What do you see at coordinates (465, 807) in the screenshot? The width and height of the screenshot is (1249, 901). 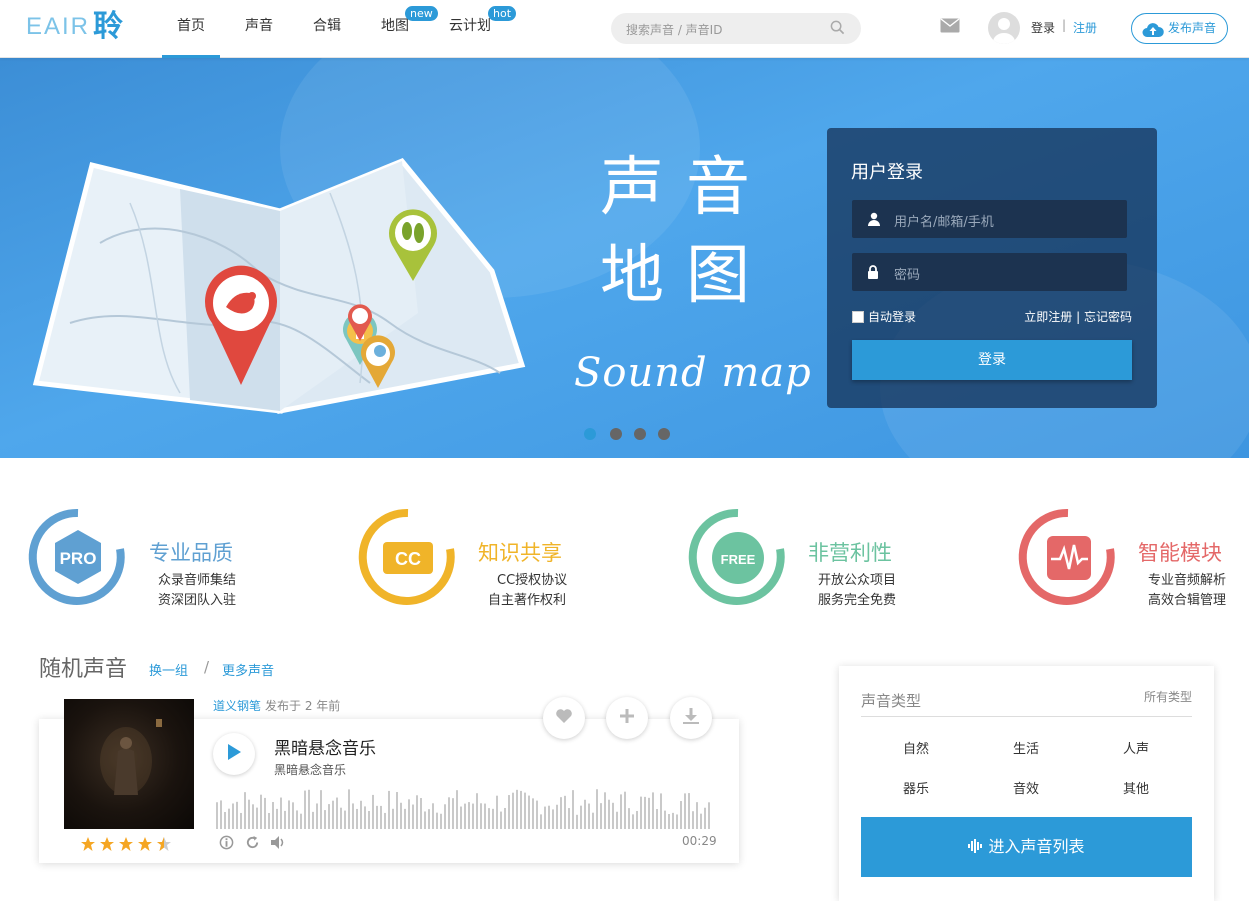 I see `waveform` at bounding box center [465, 807].